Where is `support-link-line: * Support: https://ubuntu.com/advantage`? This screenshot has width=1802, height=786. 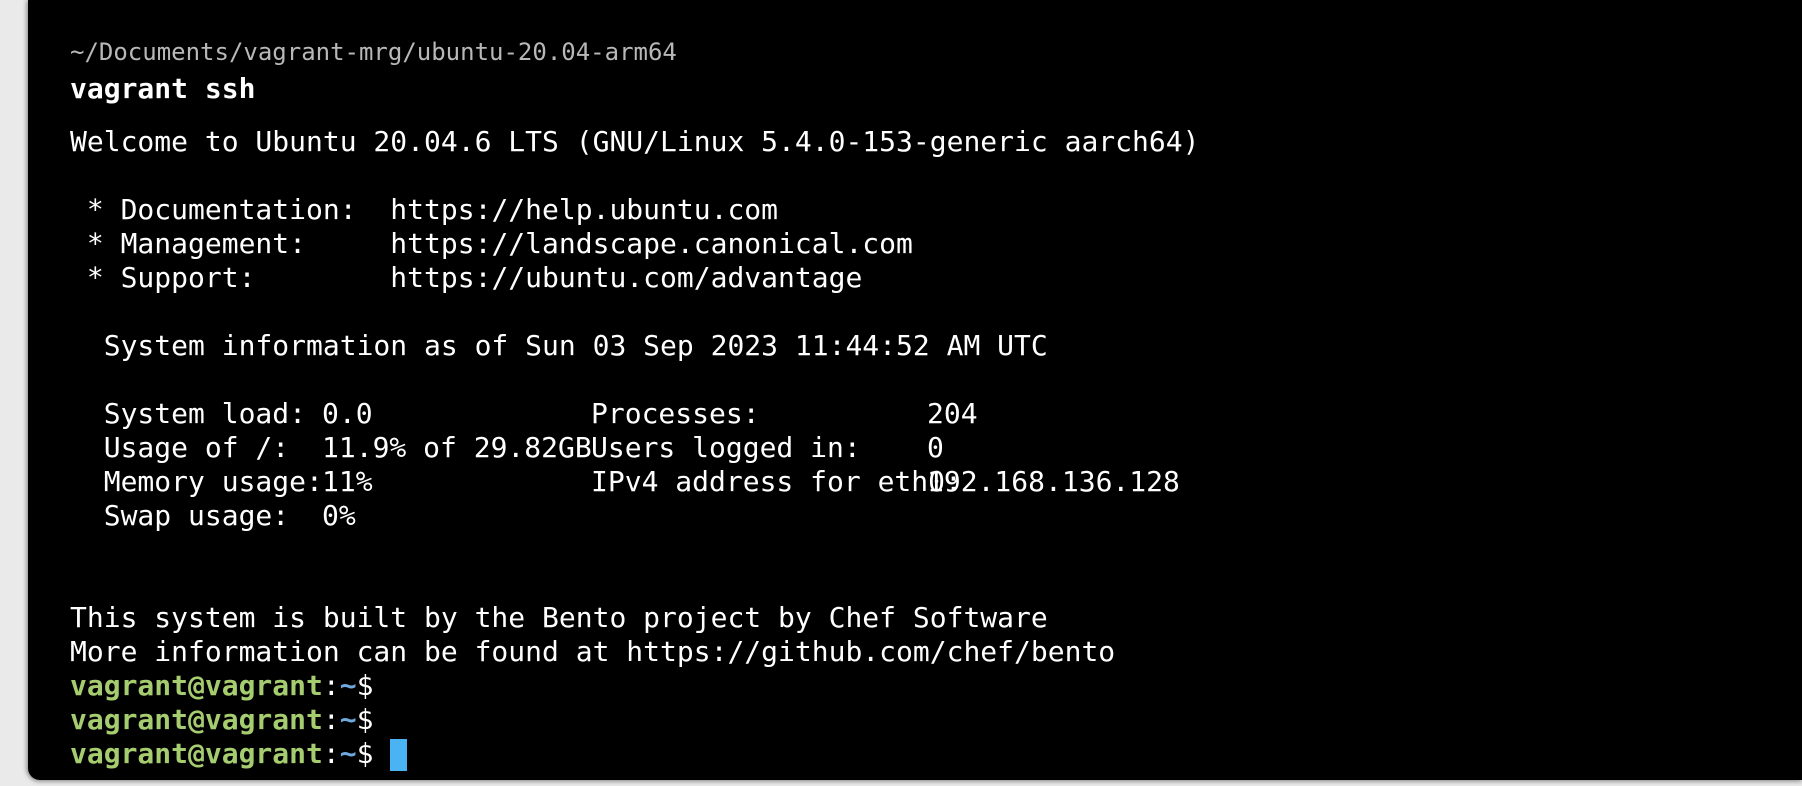
support-link-line: * Support: https://ubuntu.com/advantage is located at coordinates (466, 278).